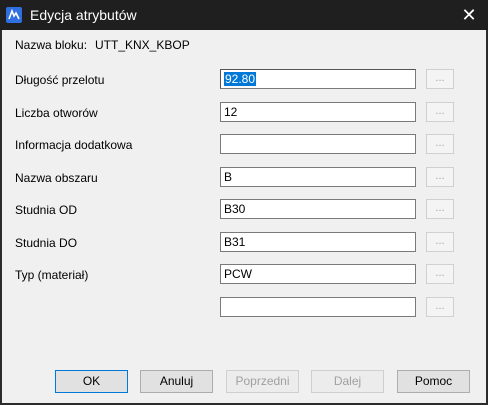 This screenshot has width=488, height=405. What do you see at coordinates (74, 145) in the screenshot?
I see `attr-label-info: Informacja dodatkowa` at bounding box center [74, 145].